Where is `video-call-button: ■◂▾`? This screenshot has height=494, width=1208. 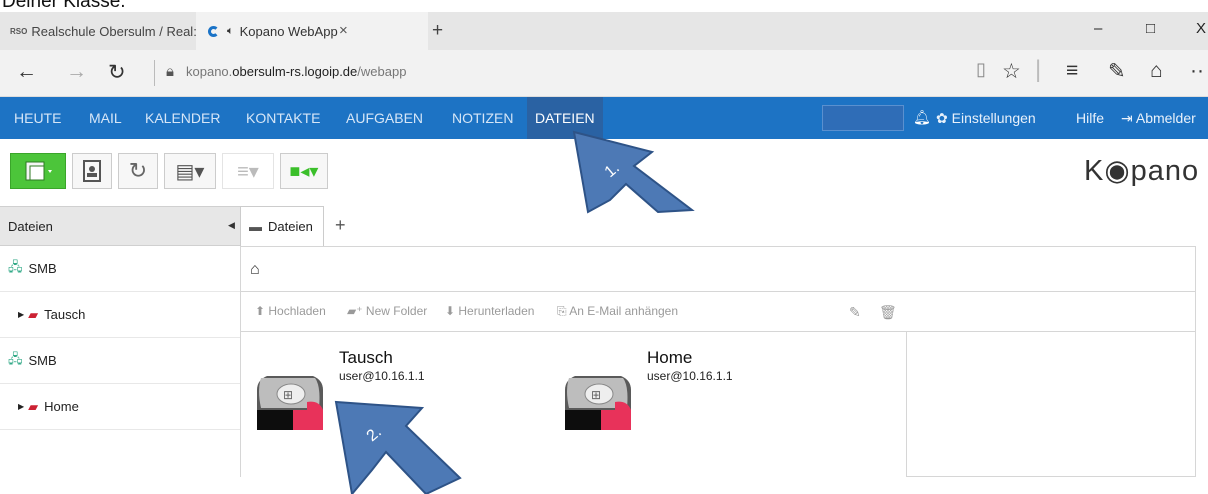
video-call-button: ■◂▾ is located at coordinates (304, 171).